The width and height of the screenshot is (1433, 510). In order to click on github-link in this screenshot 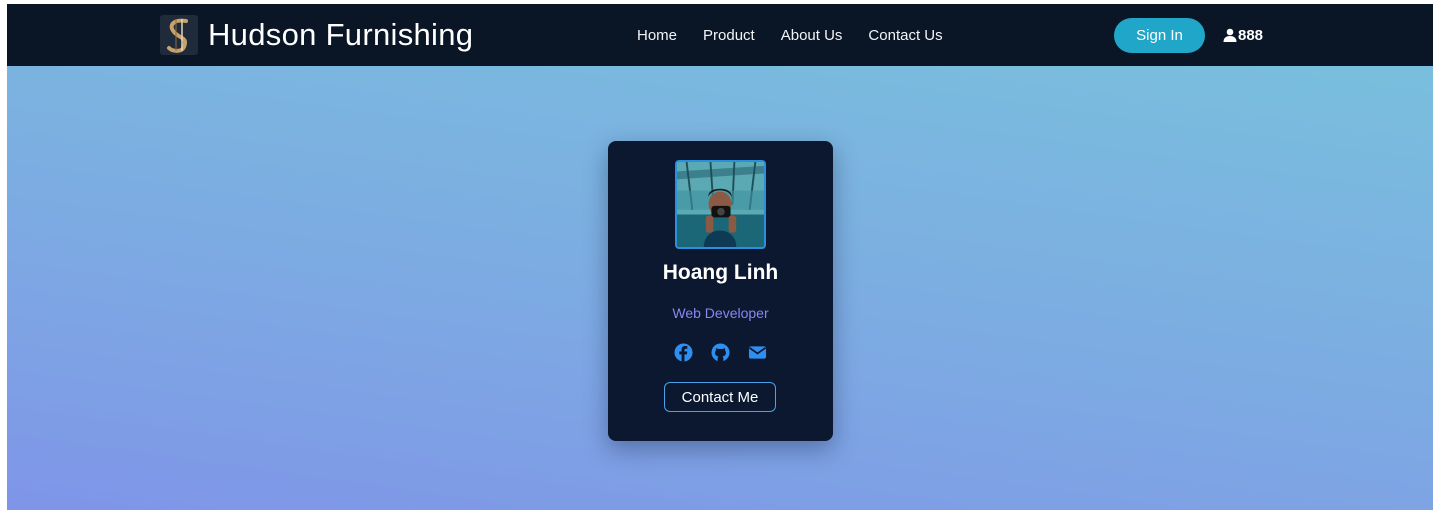, I will do `click(720, 352)`.